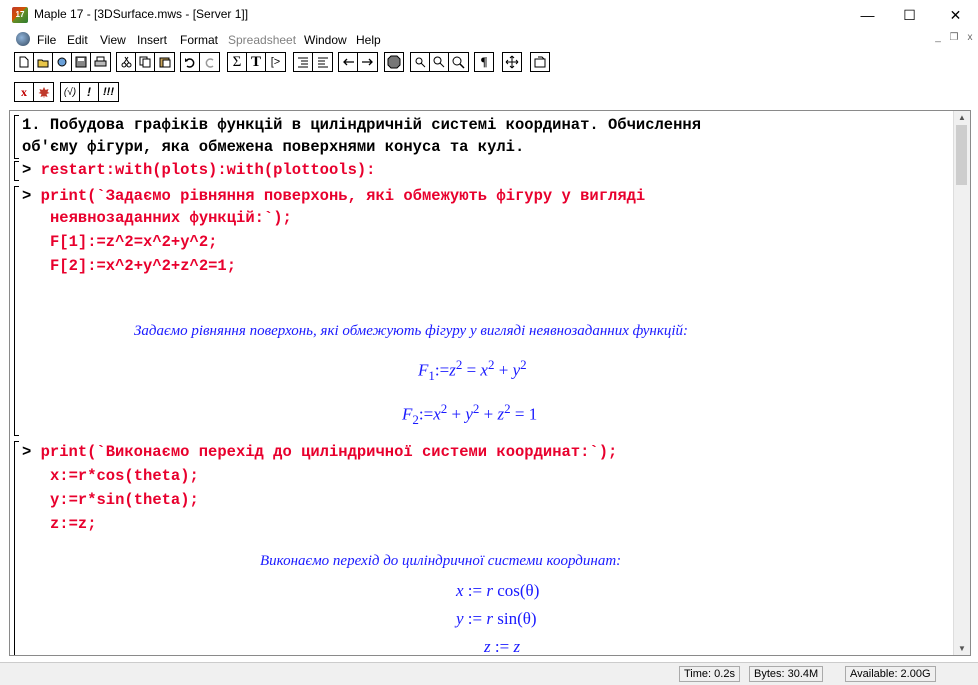 The image size is (978, 685). Describe the element at coordinates (43, 62) in the screenshot. I see `open-folder-icon` at that location.